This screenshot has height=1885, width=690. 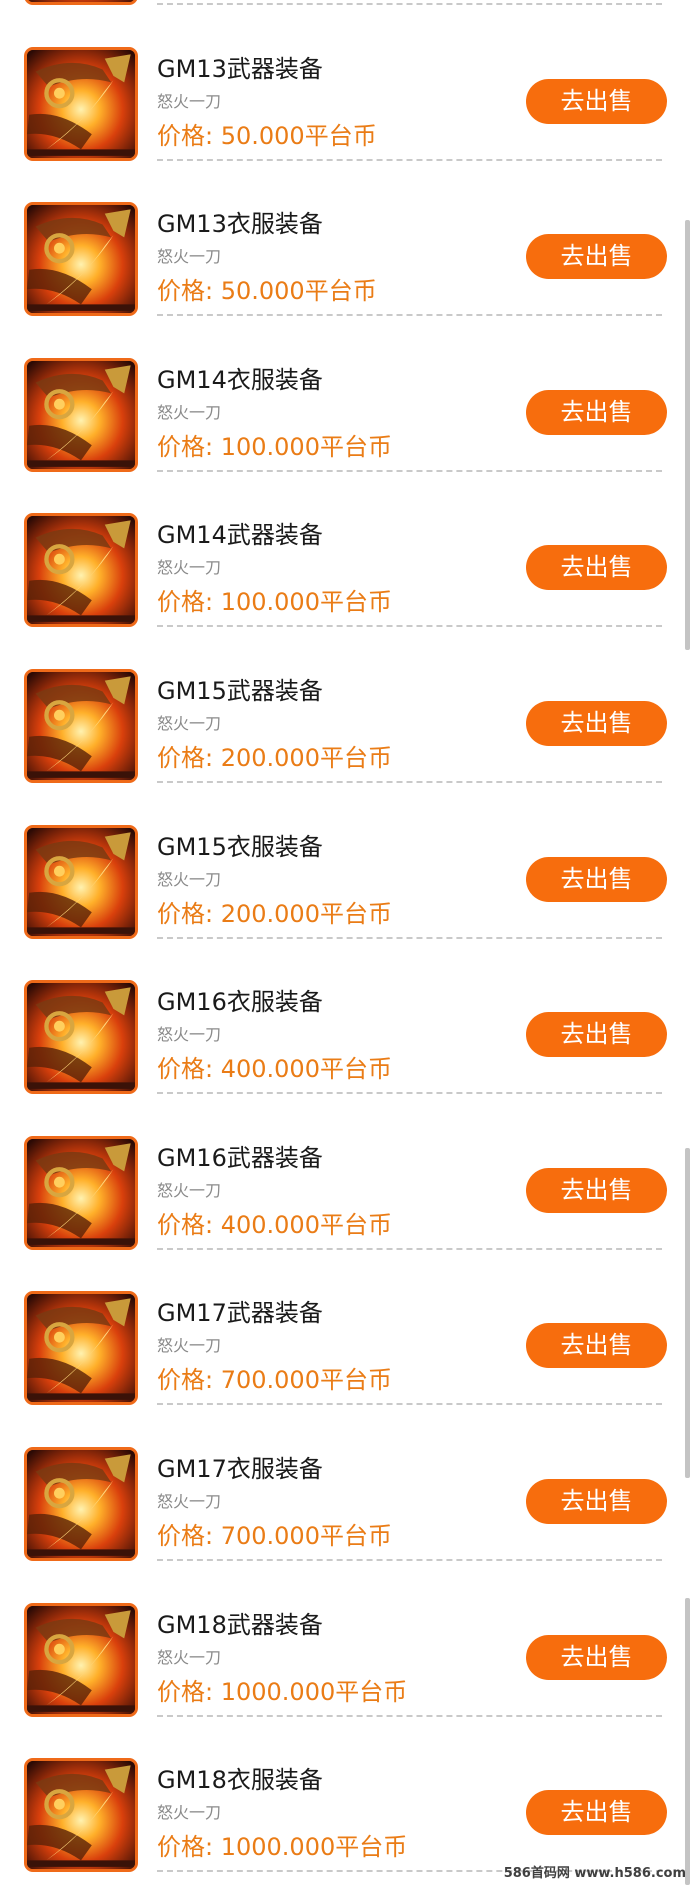 What do you see at coordinates (345, 705) in the screenshot?
I see `list-item: GM15武器装备 怒火一刀 价格: 200.000平台币 去出售` at bounding box center [345, 705].